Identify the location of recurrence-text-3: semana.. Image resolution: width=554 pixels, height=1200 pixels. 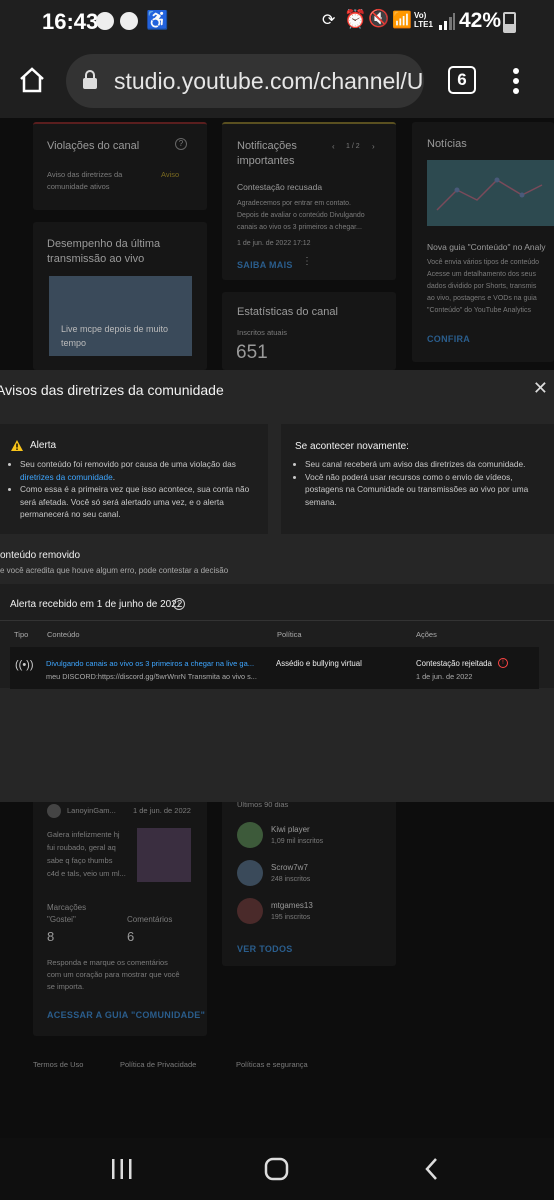
(321, 501).